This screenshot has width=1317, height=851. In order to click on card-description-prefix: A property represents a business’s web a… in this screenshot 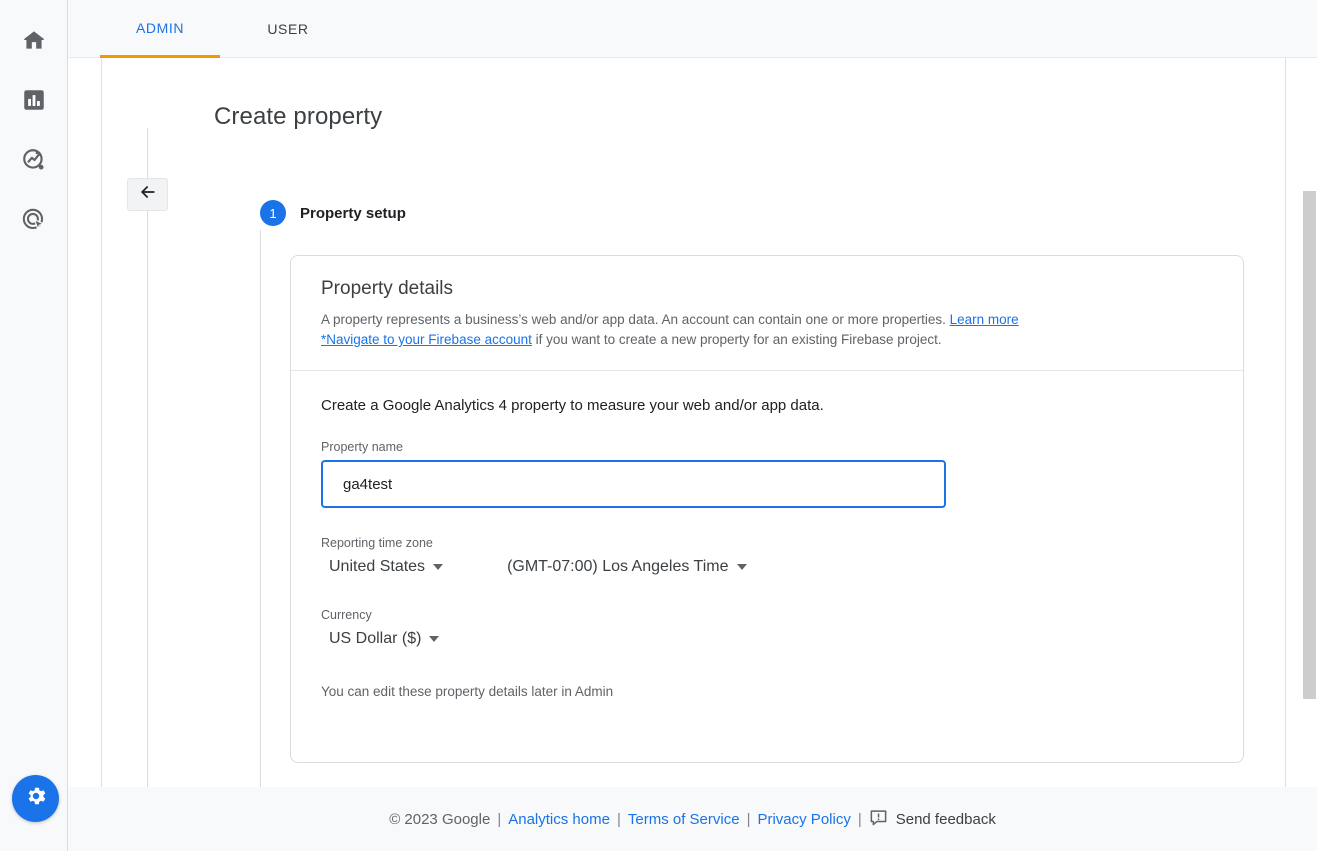, I will do `click(635, 319)`.